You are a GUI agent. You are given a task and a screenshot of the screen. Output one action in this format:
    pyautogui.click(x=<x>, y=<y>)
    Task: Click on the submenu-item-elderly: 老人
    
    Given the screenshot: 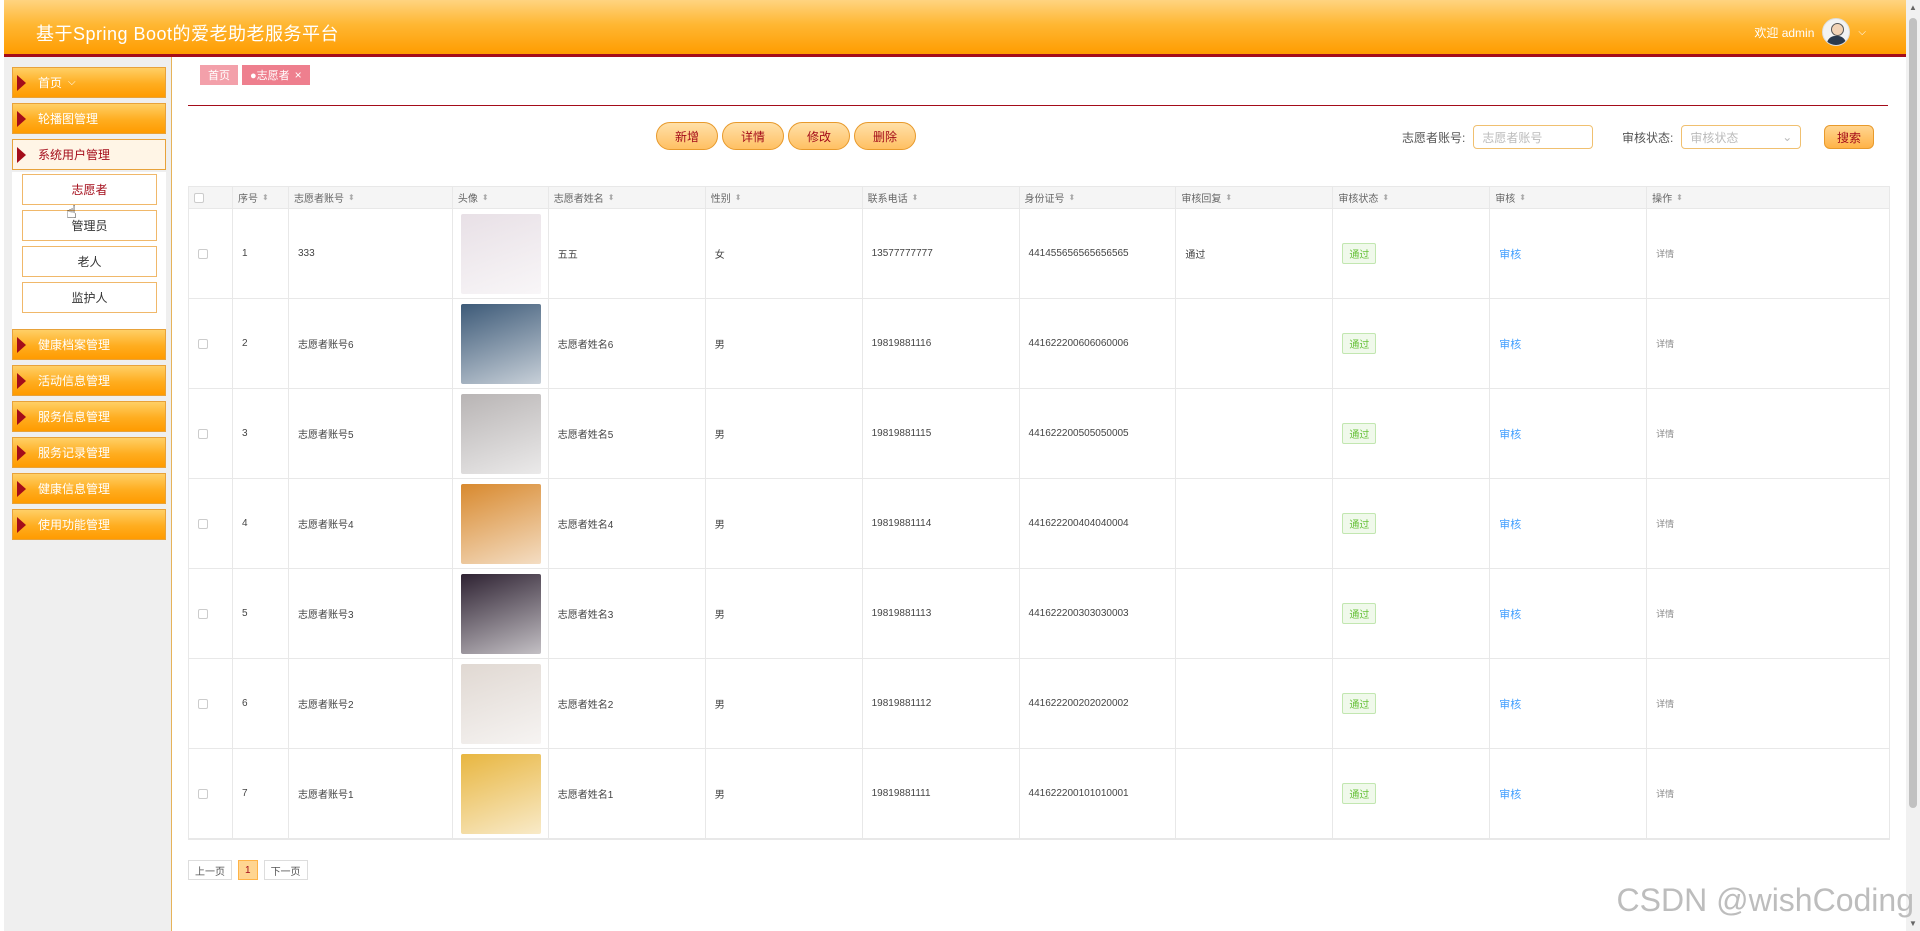 What is the action you would take?
    pyautogui.click(x=89, y=261)
    